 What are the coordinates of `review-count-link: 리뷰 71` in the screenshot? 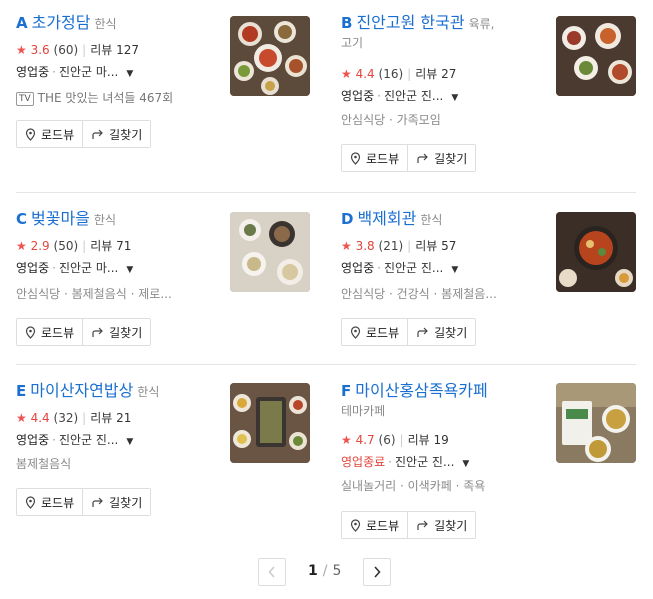 It's located at (110, 246).